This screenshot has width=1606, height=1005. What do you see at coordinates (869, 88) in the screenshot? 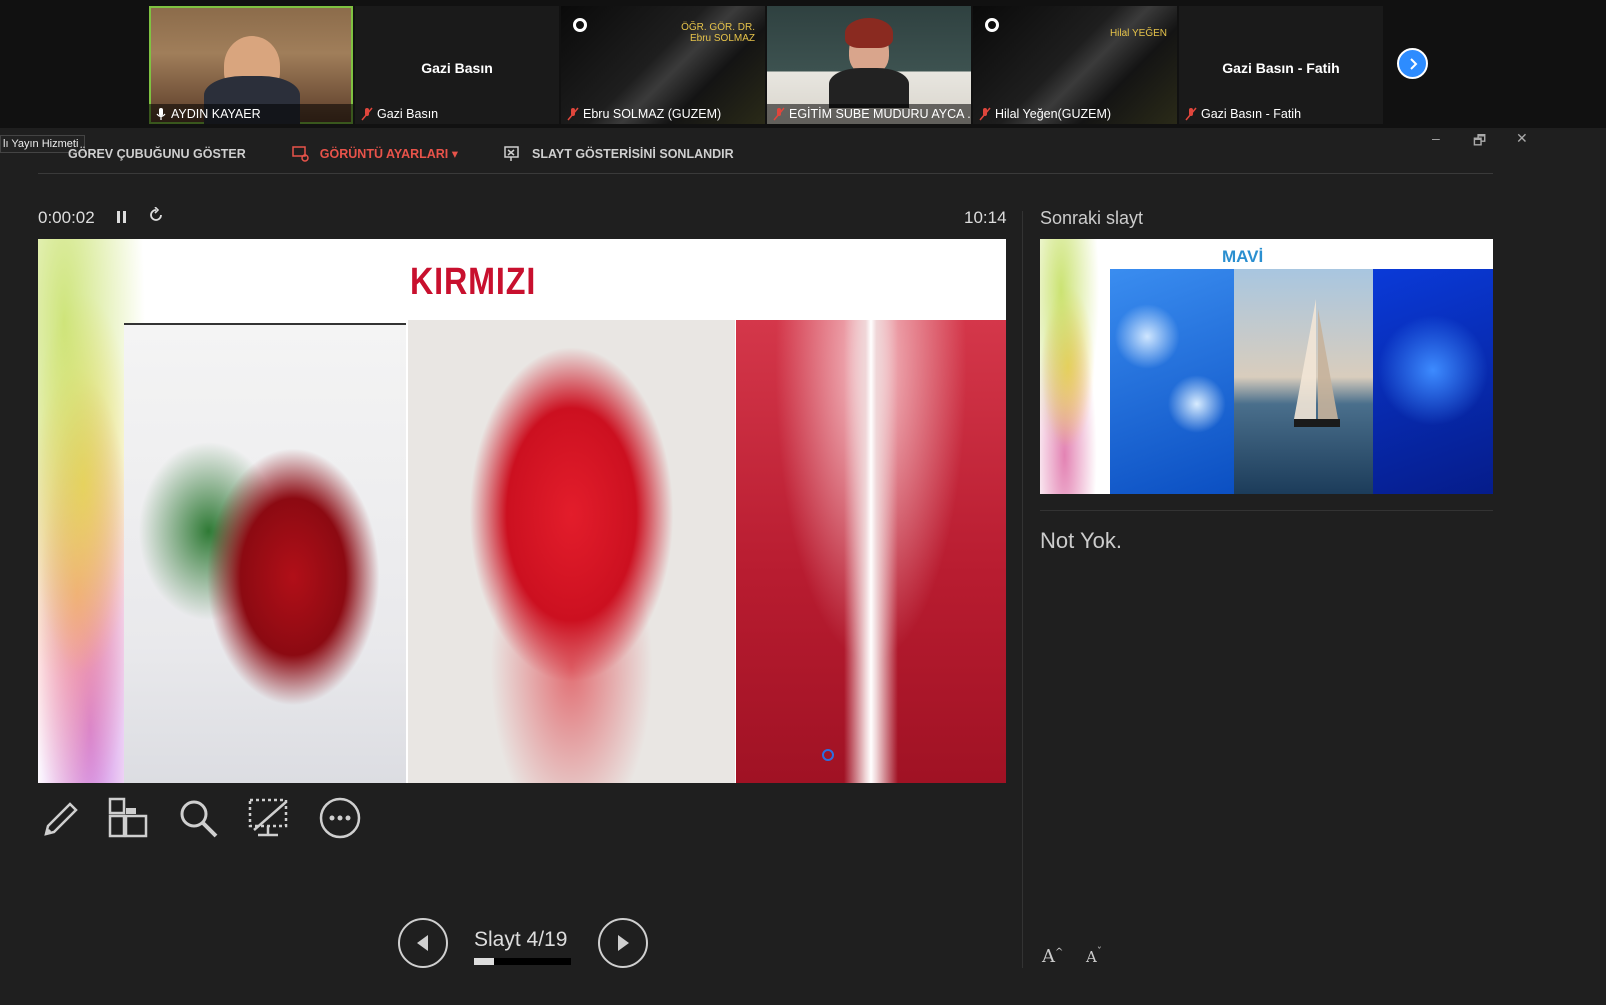
I see `participant-video-body` at bounding box center [869, 88].